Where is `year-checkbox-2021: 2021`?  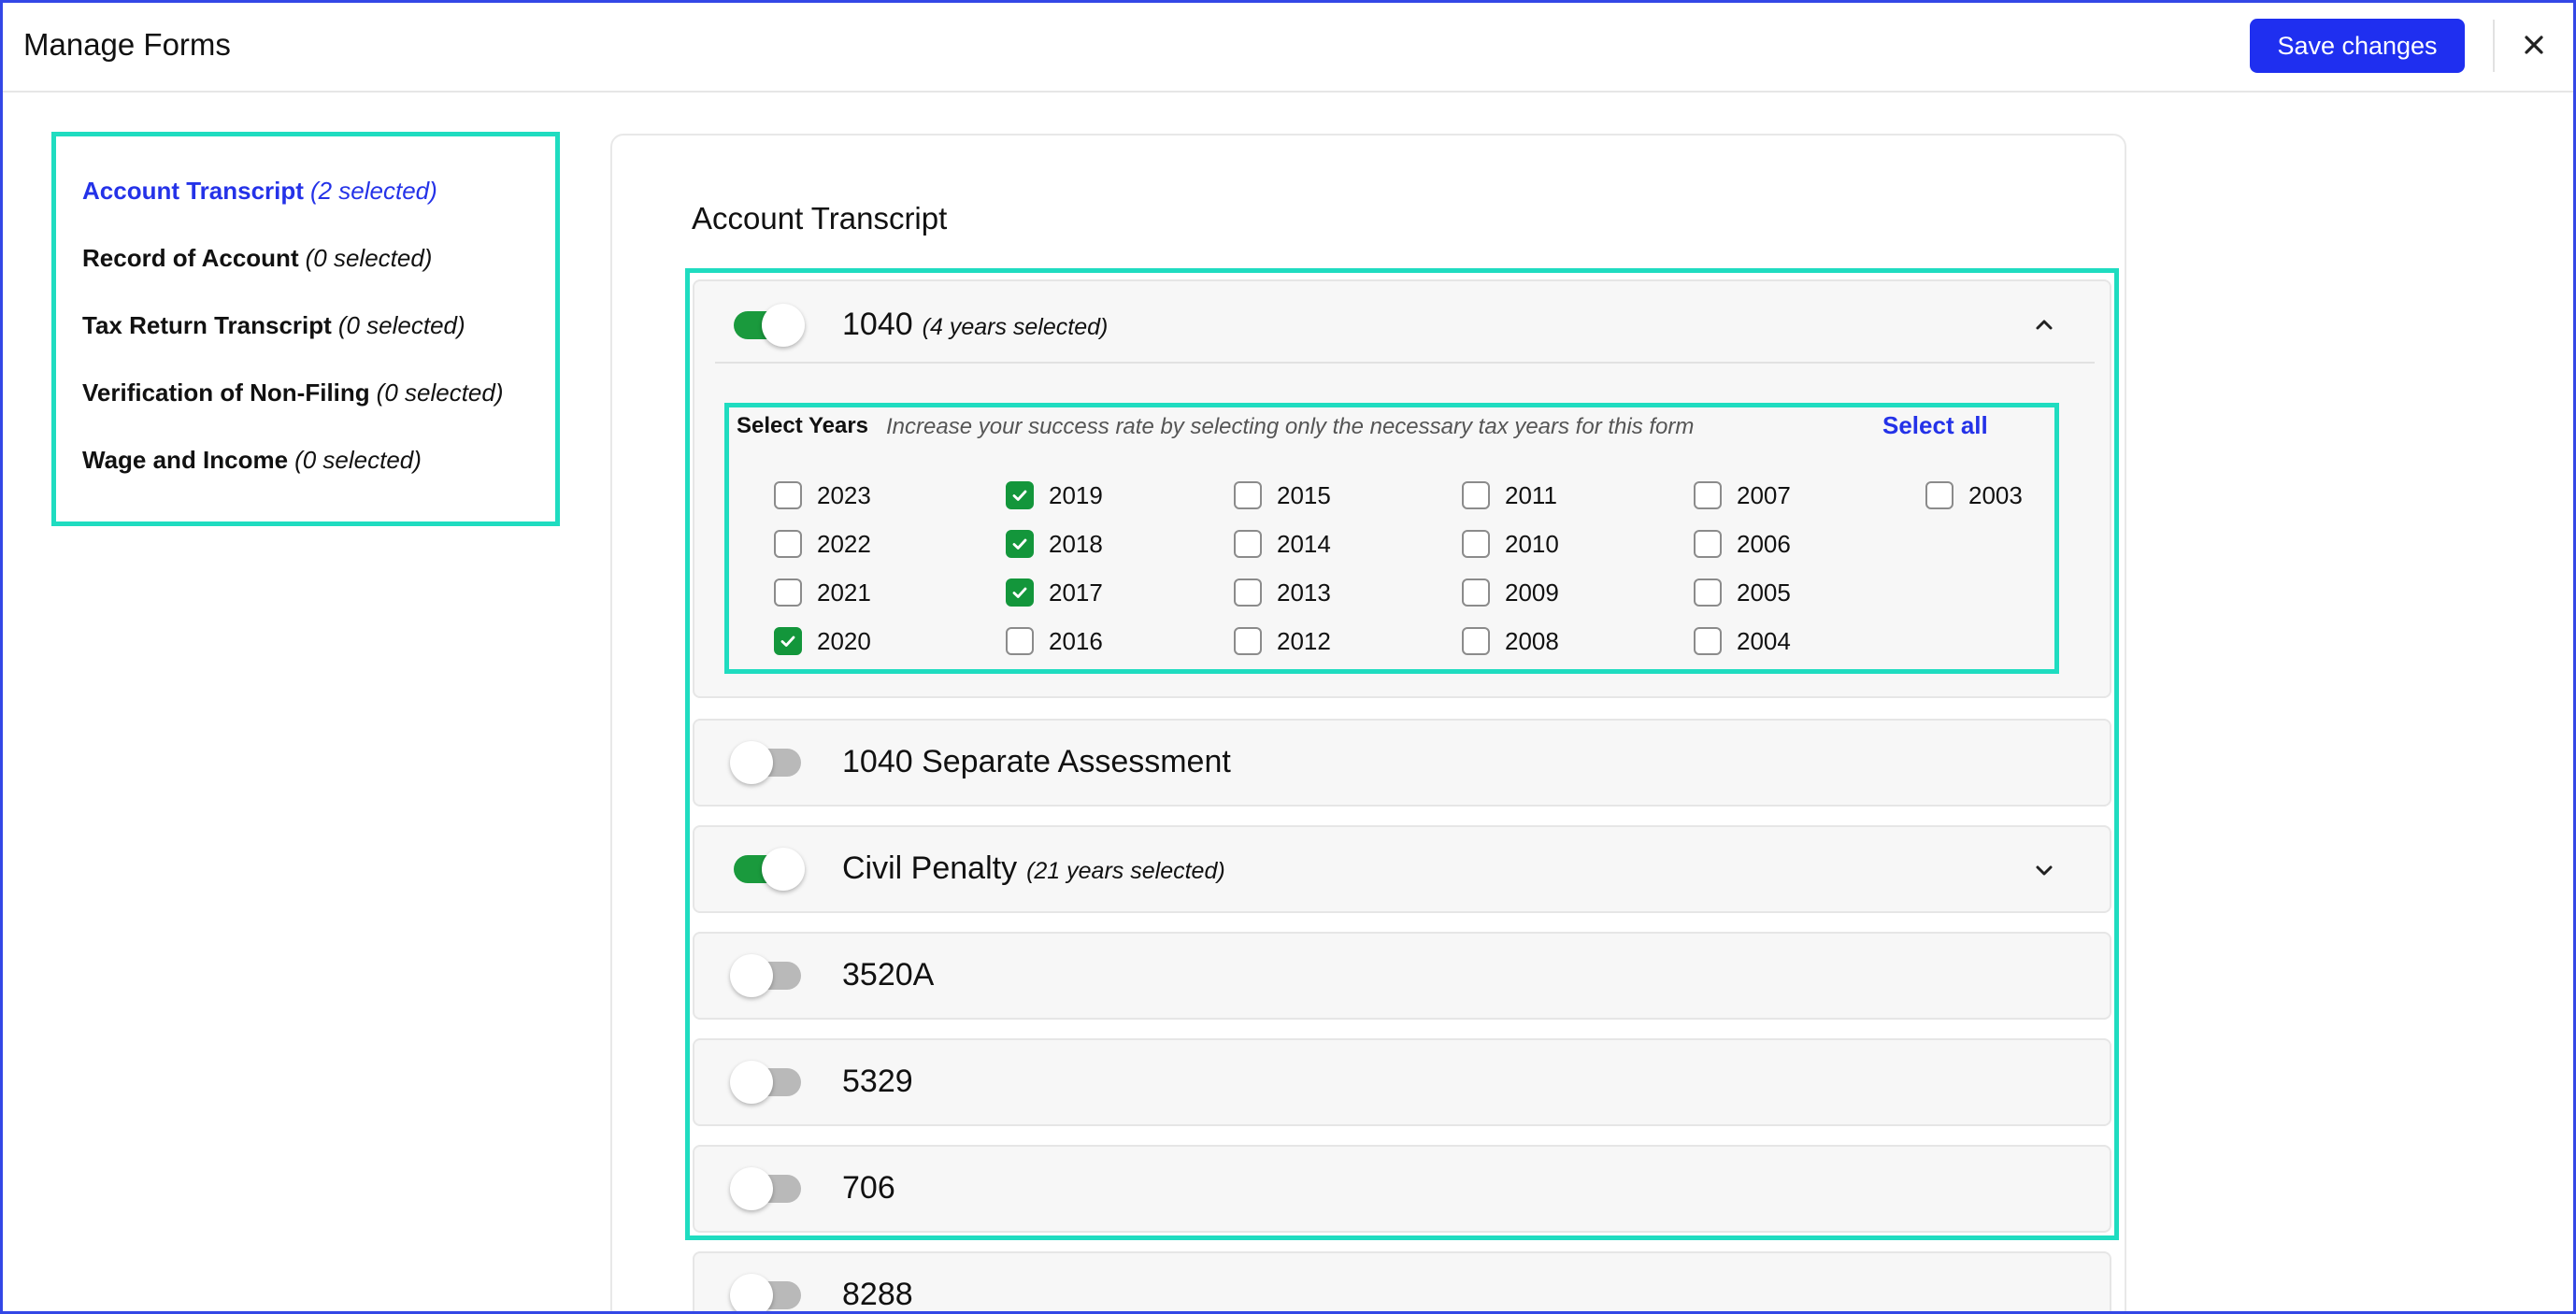
year-checkbox-2021: 2021 is located at coordinates (822, 593).